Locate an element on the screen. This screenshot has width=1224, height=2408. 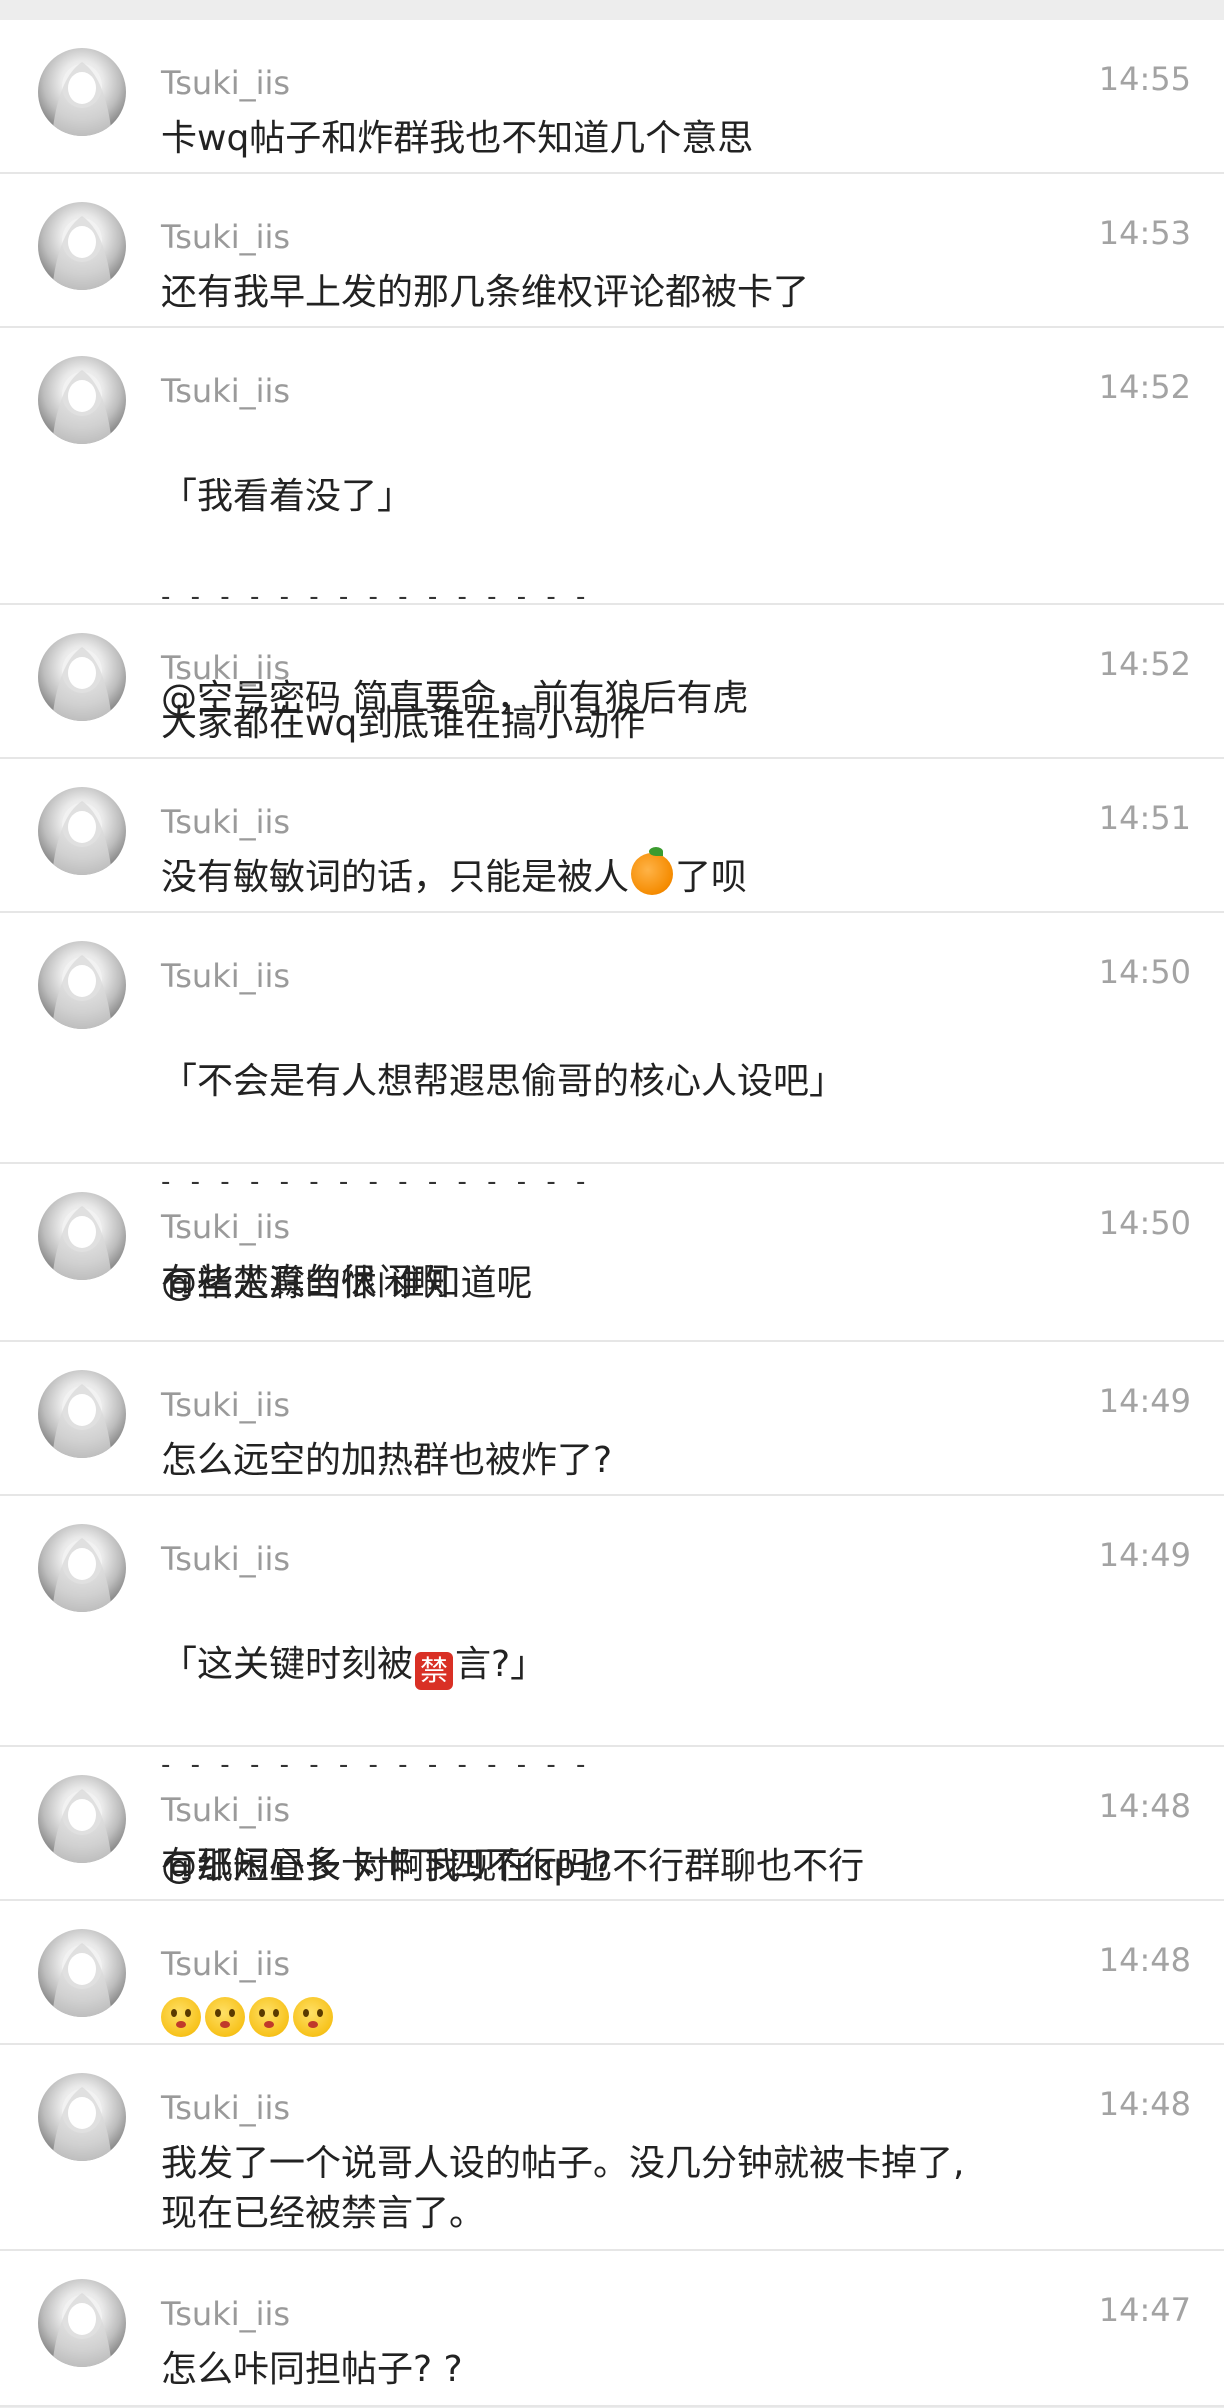
message-text: 了呗 is located at coordinates (711, 877).